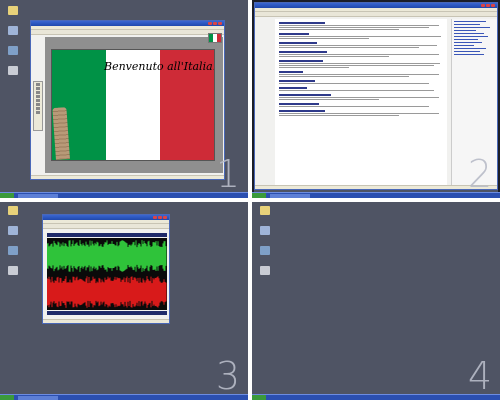 This screenshot has width=500, height=400. I want to click on waveform-display, so click(107, 274).